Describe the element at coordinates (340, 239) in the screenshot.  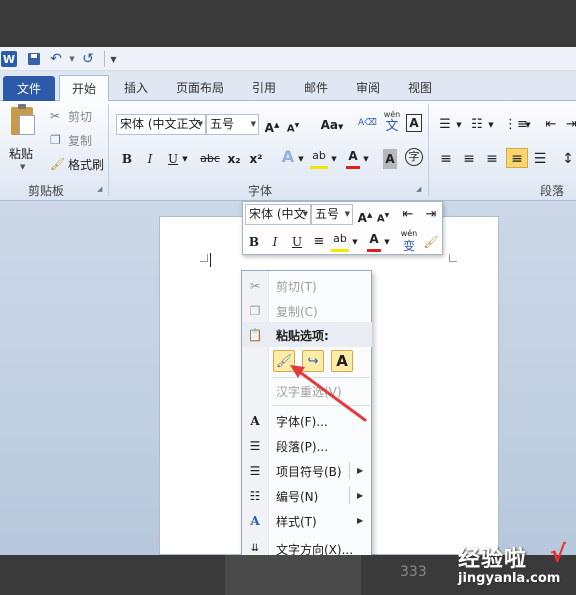
I see `mini-highlight-icon: ab` at that location.